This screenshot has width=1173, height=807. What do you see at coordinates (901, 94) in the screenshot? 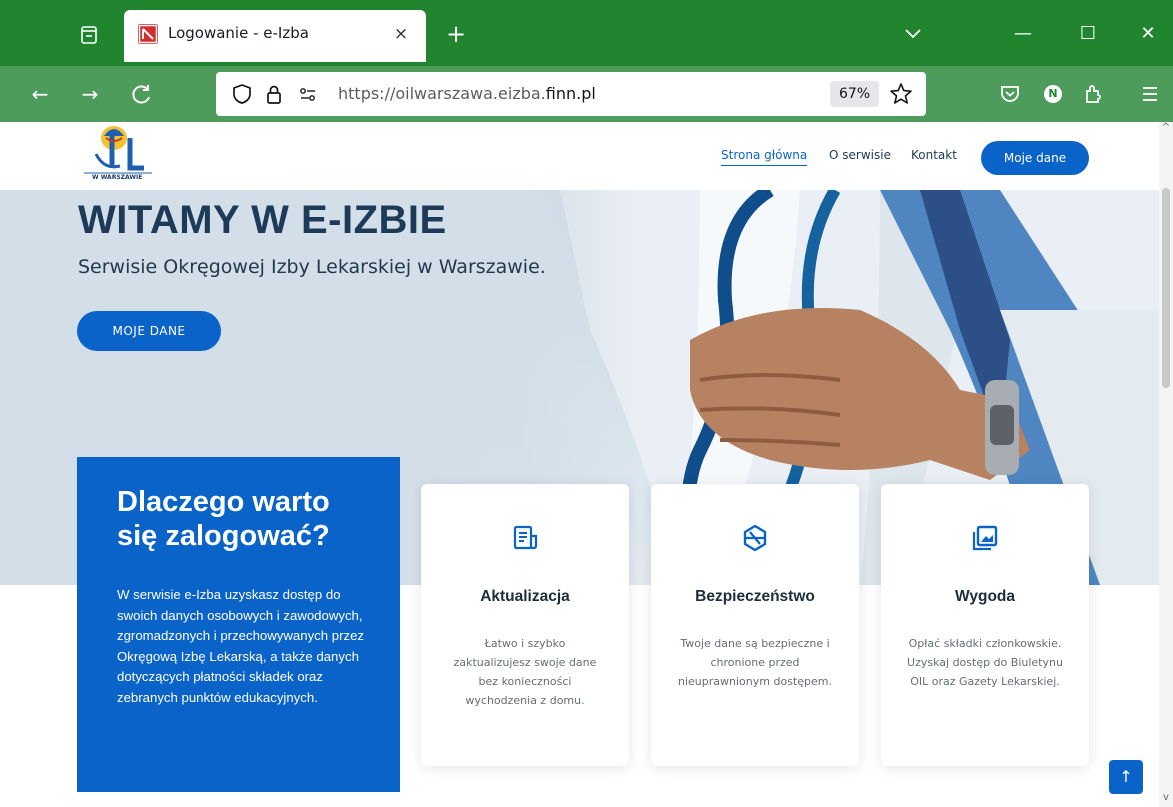
I see `bookmark-star-icon` at bounding box center [901, 94].